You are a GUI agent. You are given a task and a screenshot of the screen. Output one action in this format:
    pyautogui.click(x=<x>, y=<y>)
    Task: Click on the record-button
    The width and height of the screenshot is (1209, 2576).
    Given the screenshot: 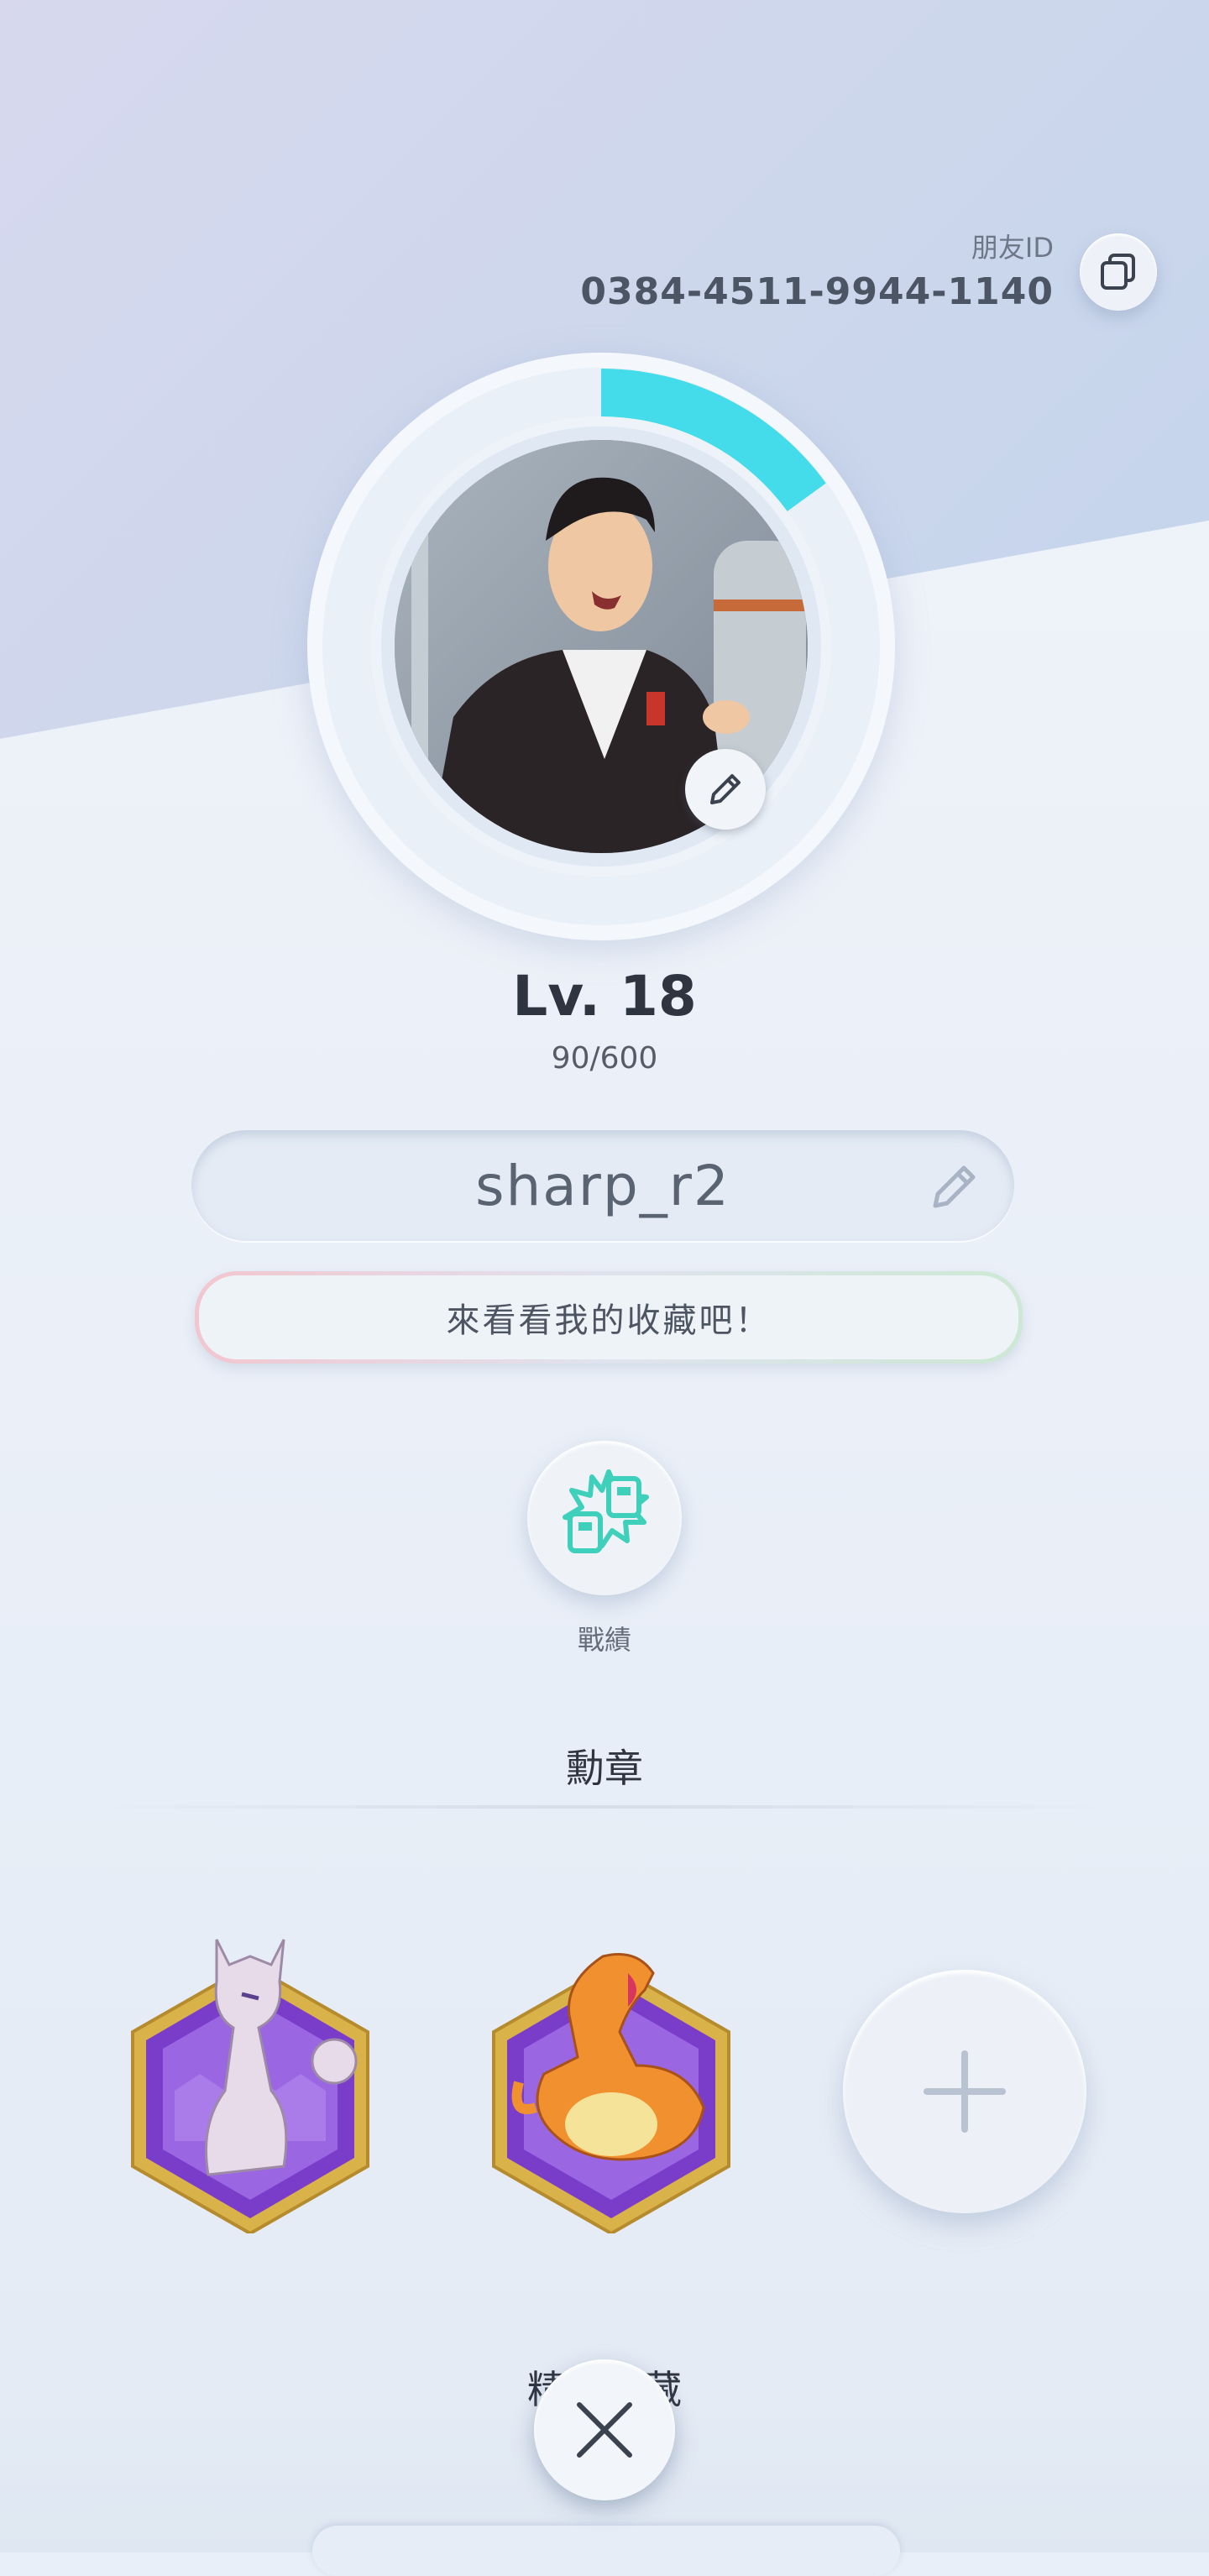 What is the action you would take?
    pyautogui.click(x=604, y=1518)
    